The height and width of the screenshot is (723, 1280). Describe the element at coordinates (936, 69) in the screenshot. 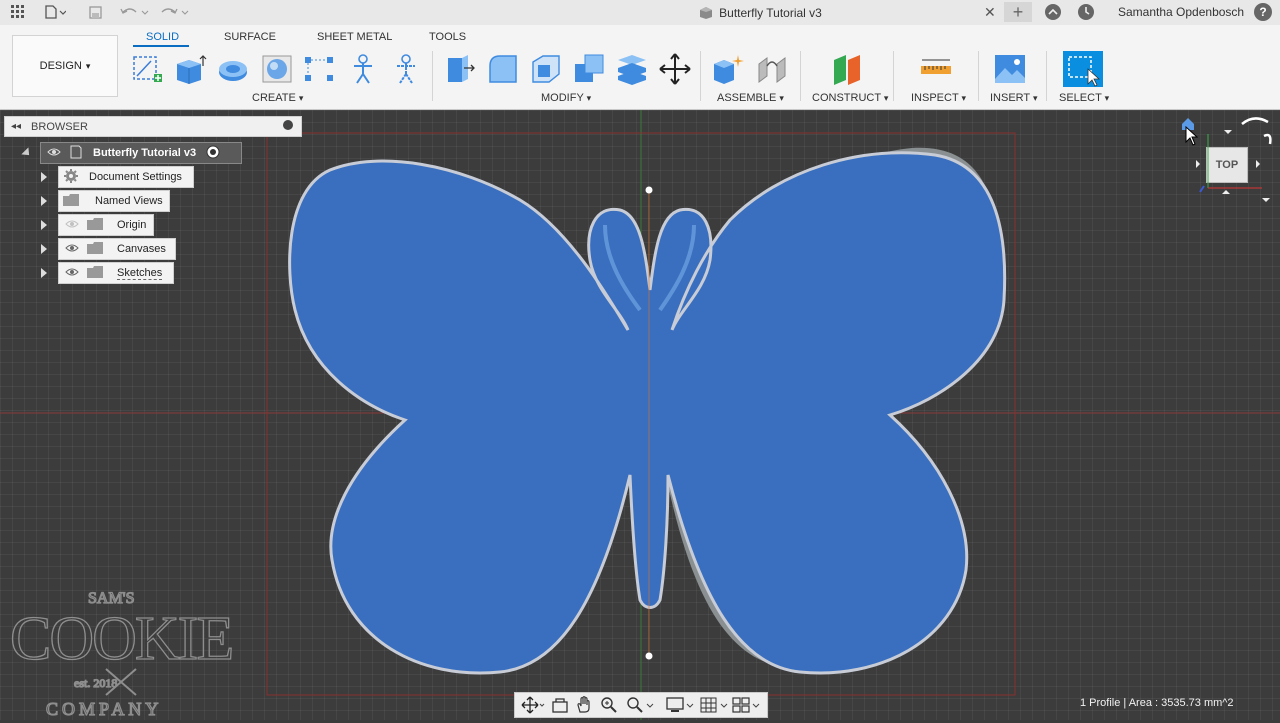

I see `measure-icon` at that location.